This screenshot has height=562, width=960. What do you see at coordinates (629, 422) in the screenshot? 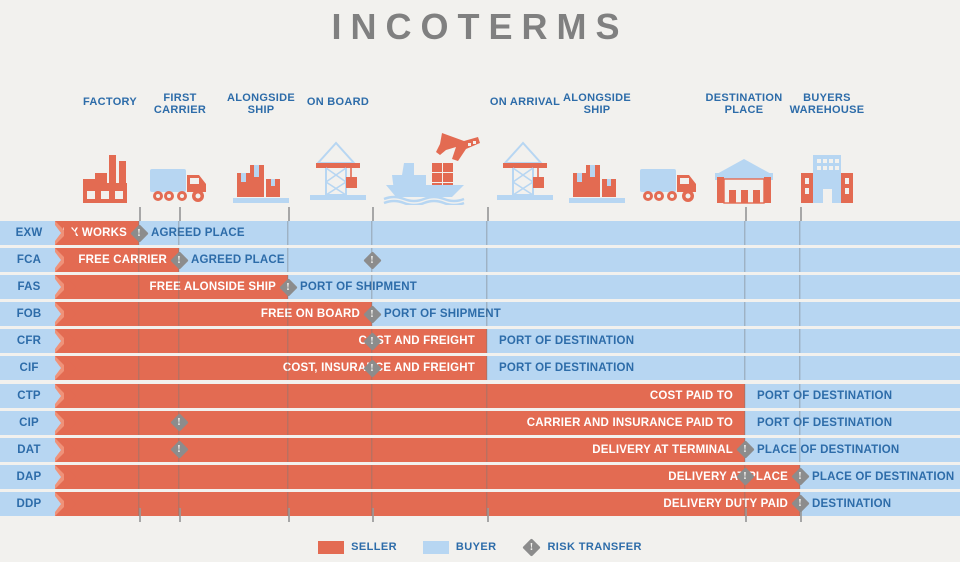
I see `seller-label: CARRIER AND INSURANCE PAID TO` at bounding box center [629, 422].